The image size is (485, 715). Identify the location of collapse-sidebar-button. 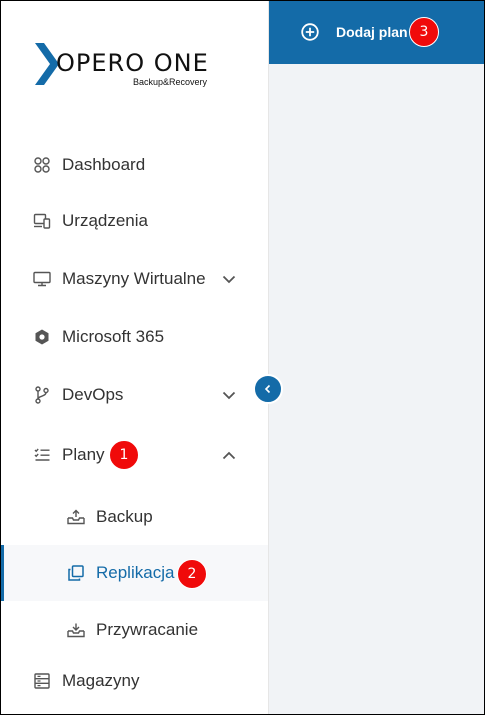
(268, 389).